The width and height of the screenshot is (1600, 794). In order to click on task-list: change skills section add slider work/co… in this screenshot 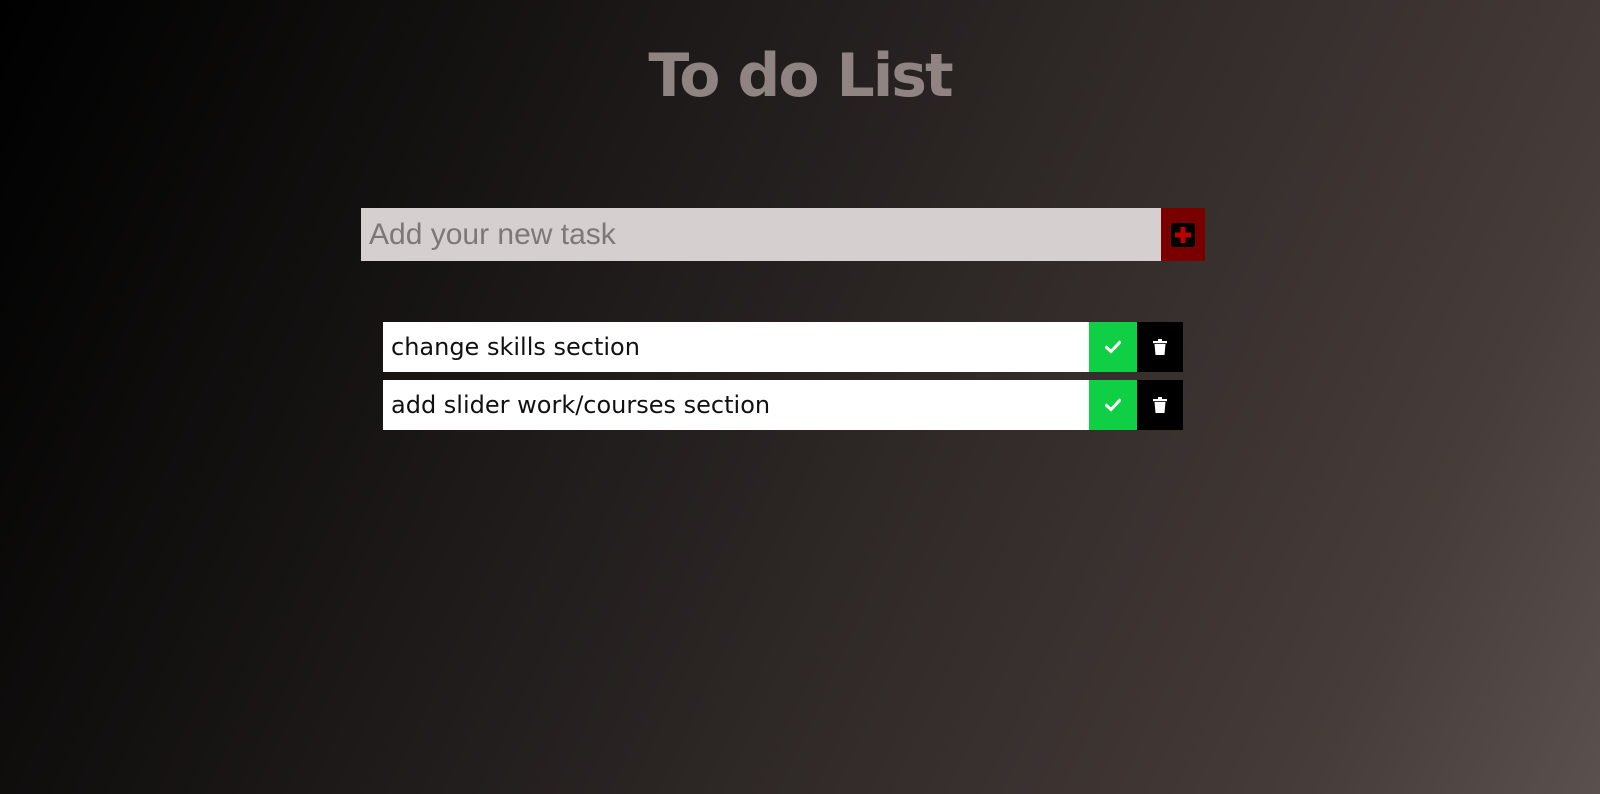, I will do `click(783, 380)`.